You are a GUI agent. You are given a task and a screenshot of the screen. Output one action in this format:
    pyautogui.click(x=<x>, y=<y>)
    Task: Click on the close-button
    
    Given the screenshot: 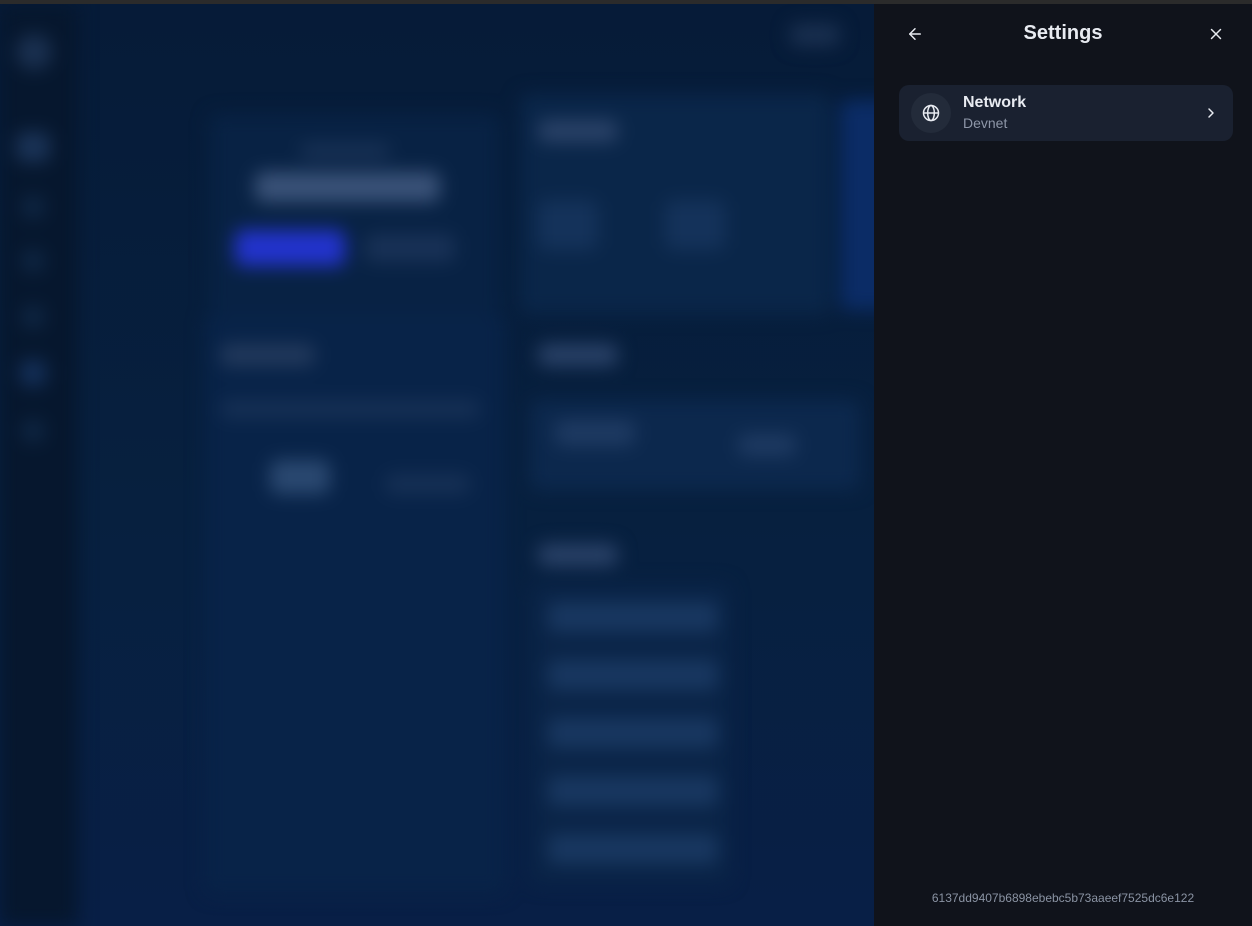 What is the action you would take?
    pyautogui.click(x=1216, y=34)
    